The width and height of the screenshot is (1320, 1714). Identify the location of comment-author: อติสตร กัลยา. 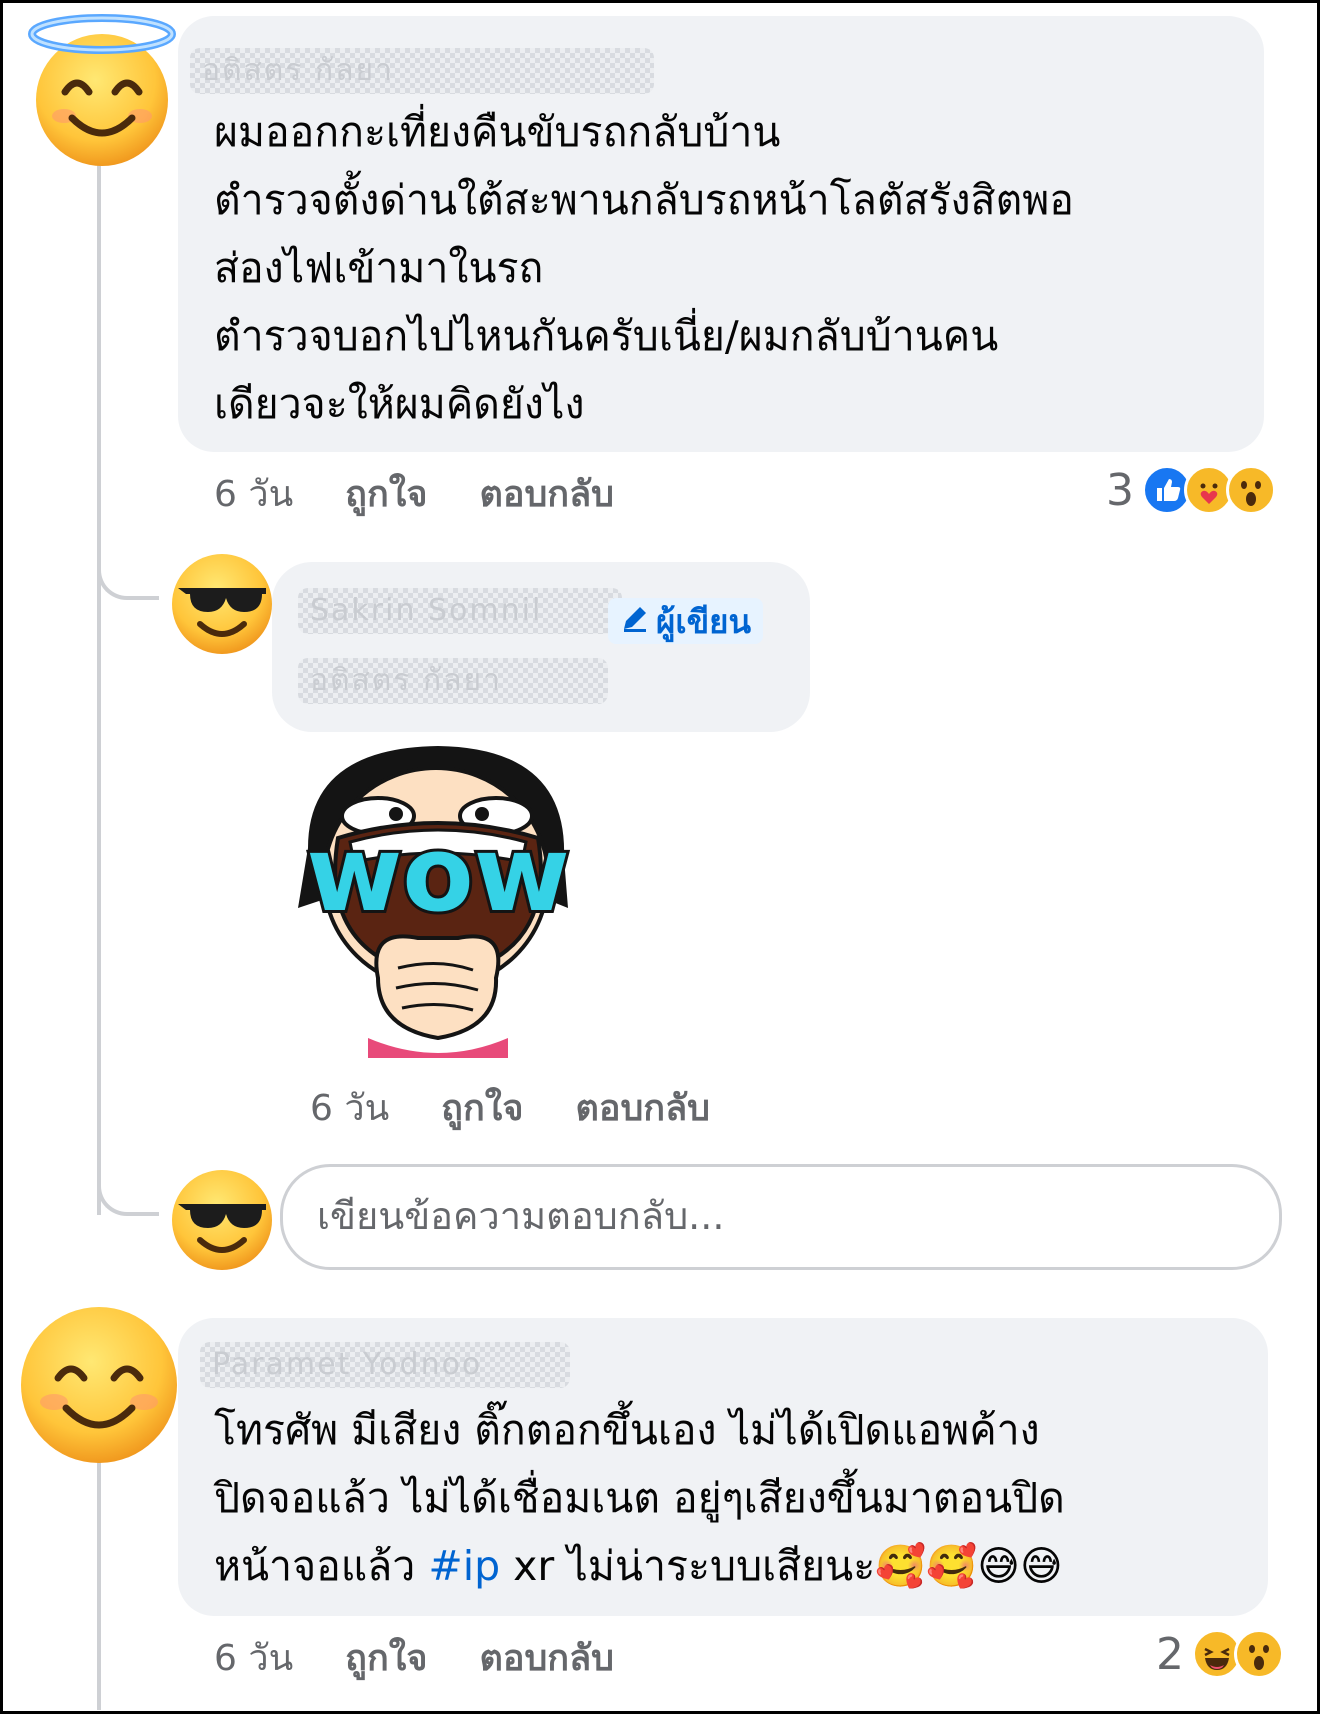
(422, 71).